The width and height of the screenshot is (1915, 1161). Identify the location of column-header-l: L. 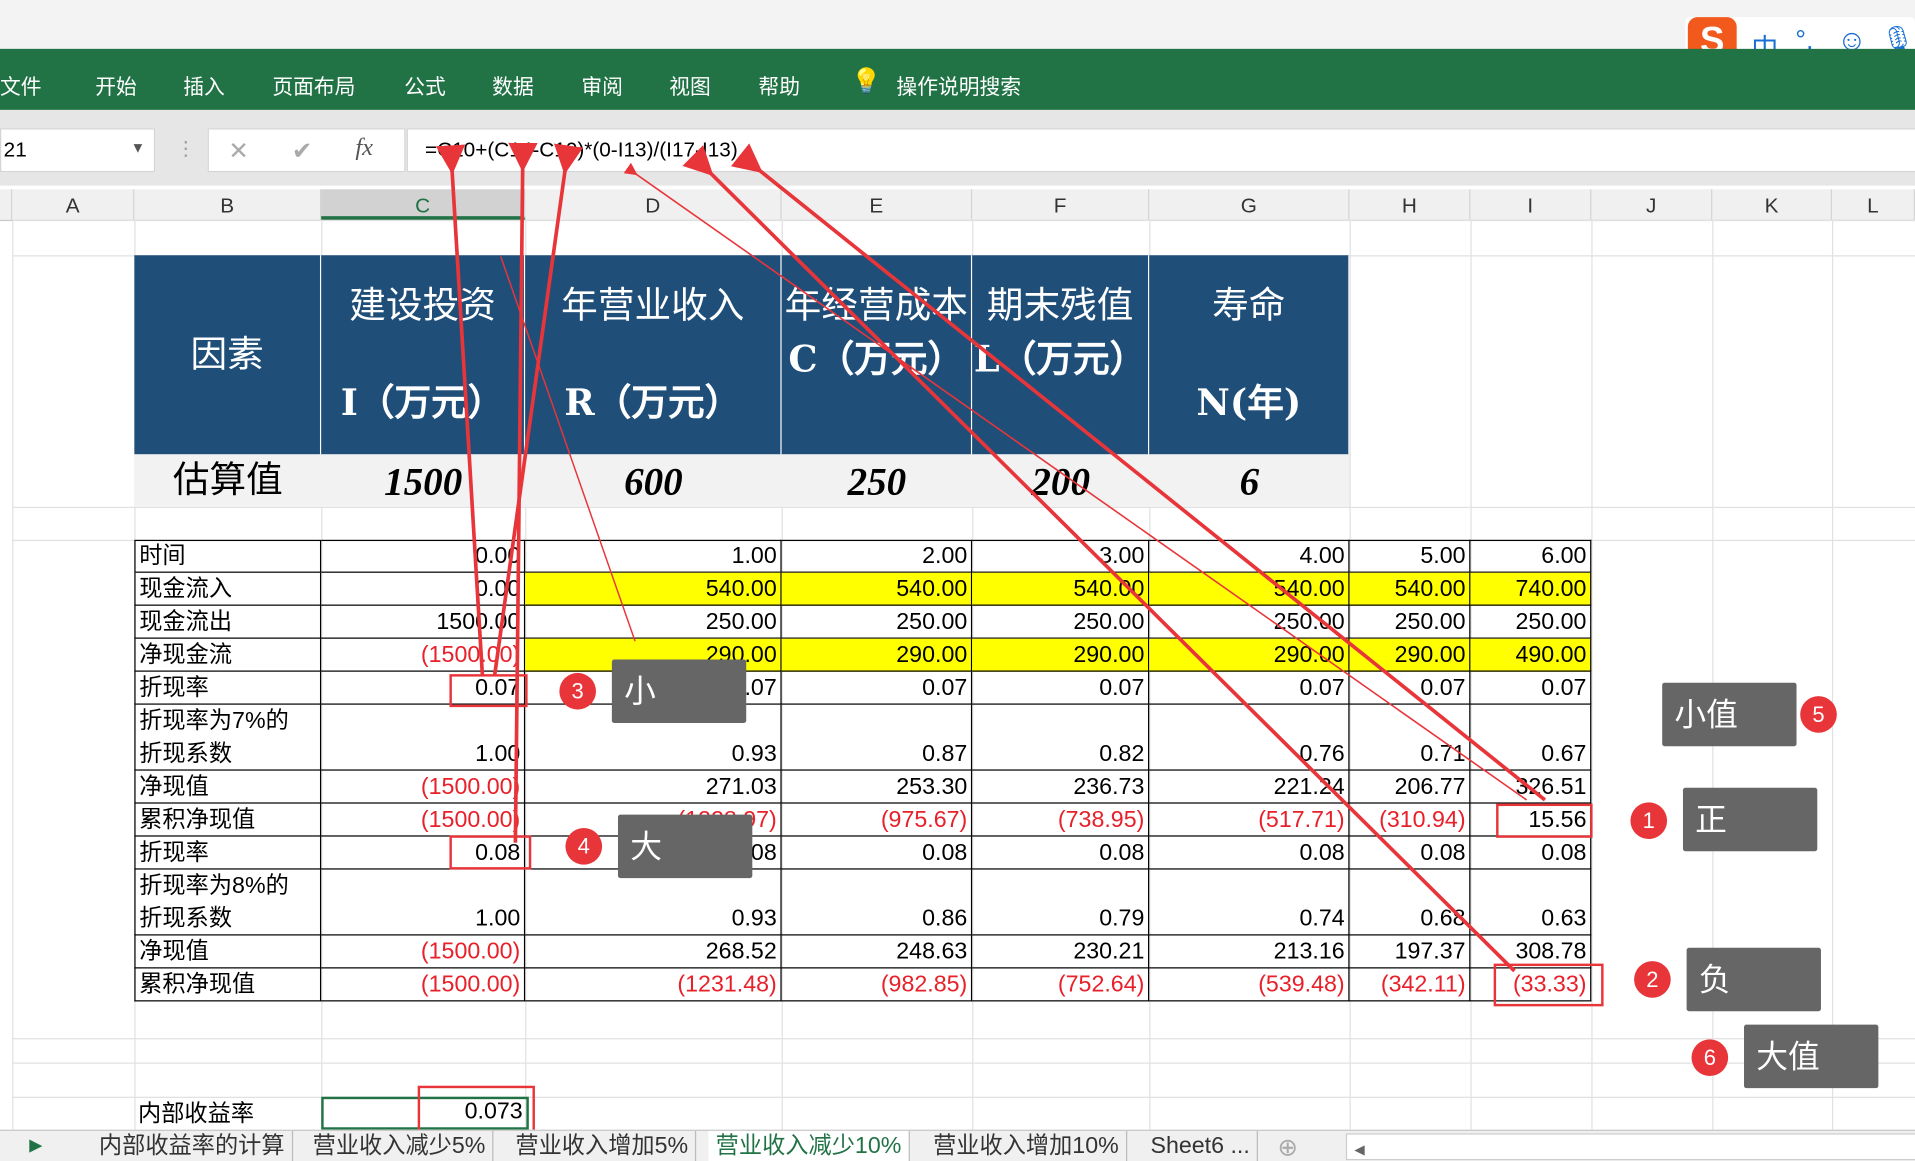
(1873, 204).